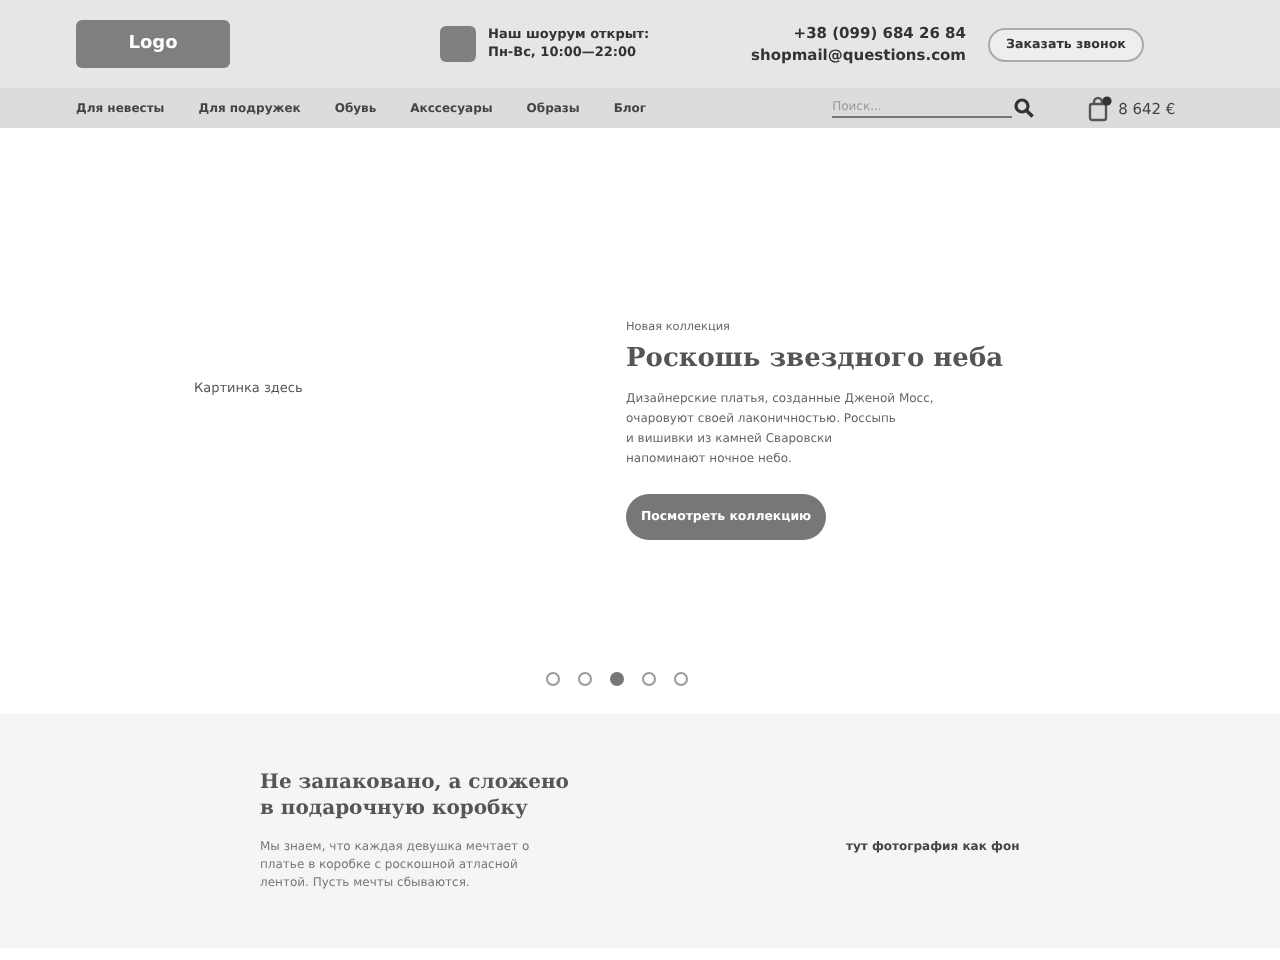 The width and height of the screenshot is (1280, 960). What do you see at coordinates (1100, 108) in the screenshot?
I see `shopping-bag-icon` at bounding box center [1100, 108].